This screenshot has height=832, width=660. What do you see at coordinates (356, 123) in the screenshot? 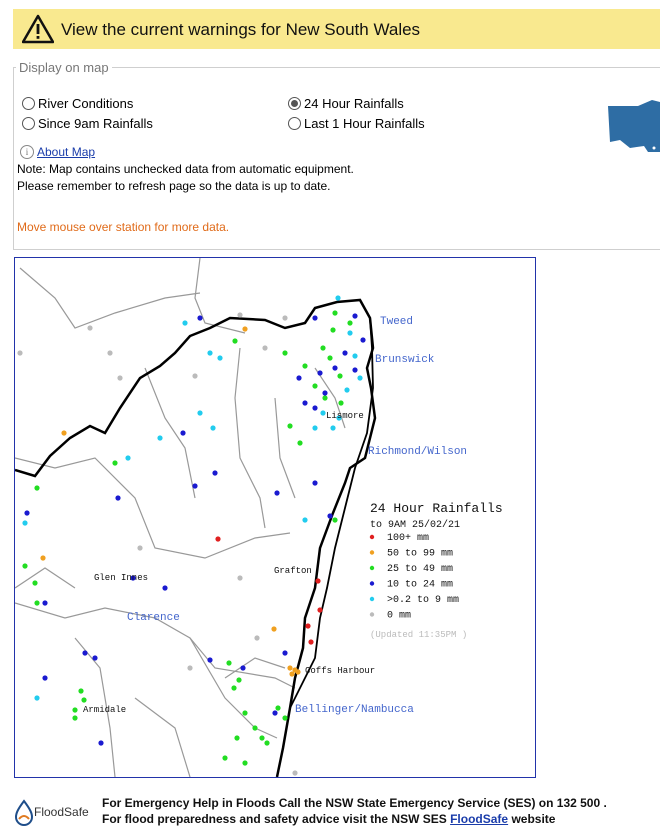
I see `option-last-1-hour: Last 1 Hour Rainfalls` at bounding box center [356, 123].